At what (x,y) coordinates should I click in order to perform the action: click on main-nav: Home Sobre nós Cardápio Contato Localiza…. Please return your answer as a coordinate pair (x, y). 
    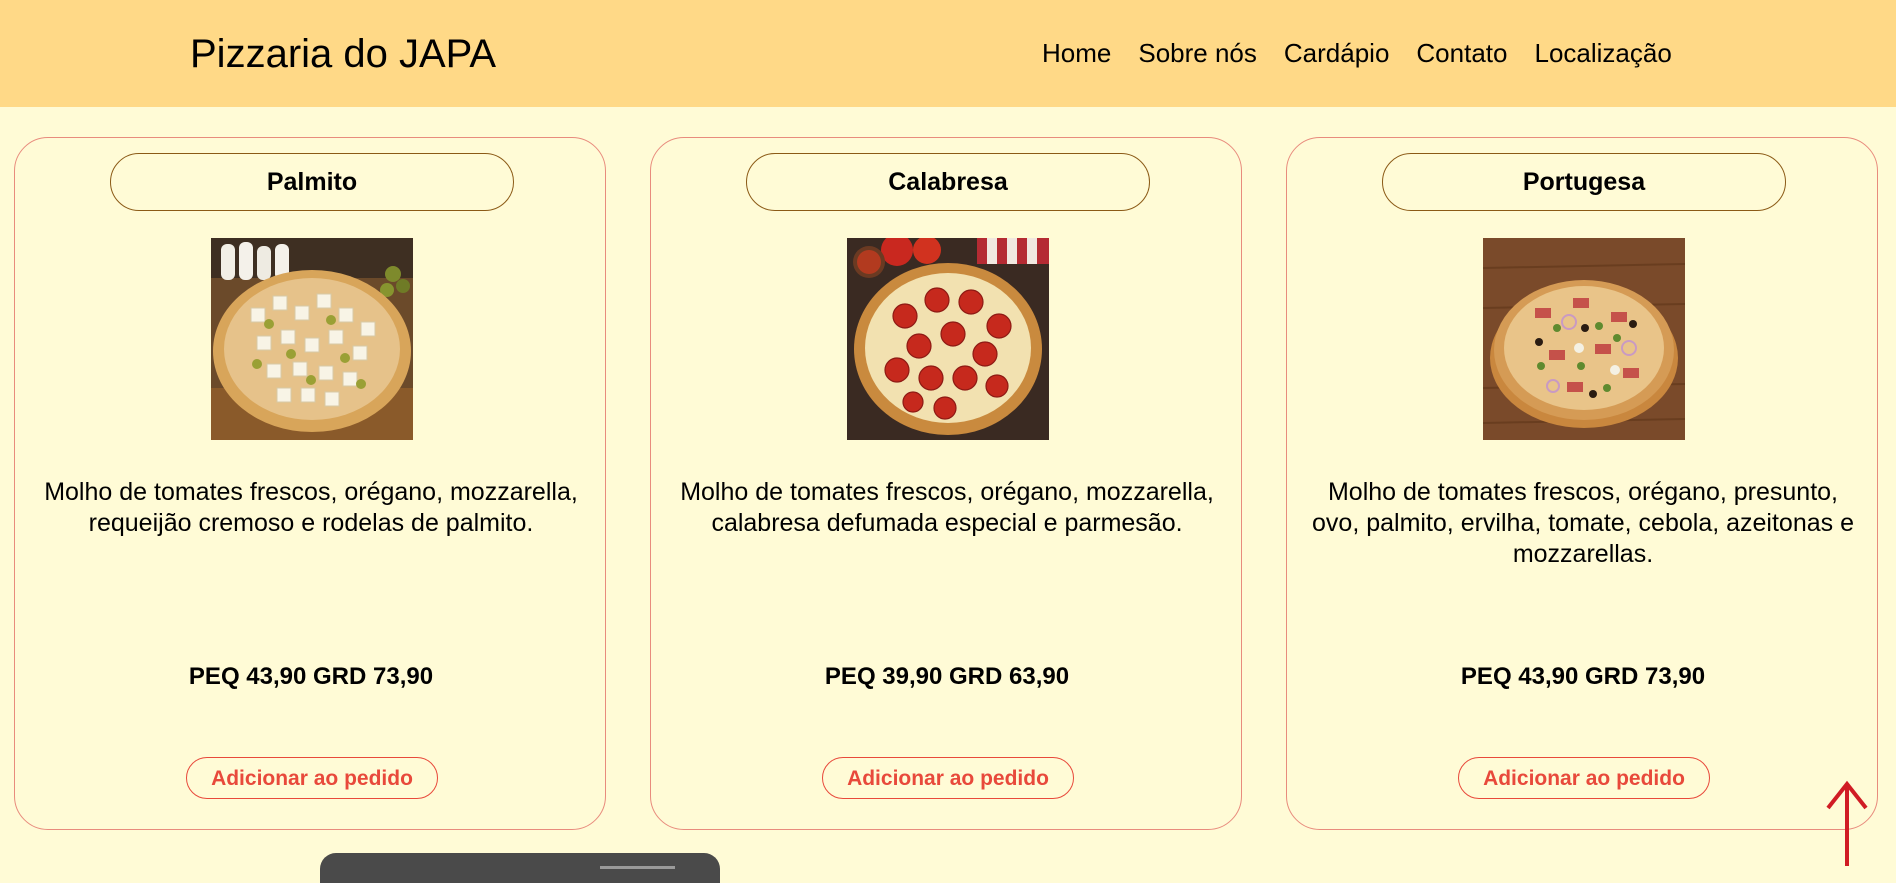
    Looking at the image, I should click on (1370, 53).